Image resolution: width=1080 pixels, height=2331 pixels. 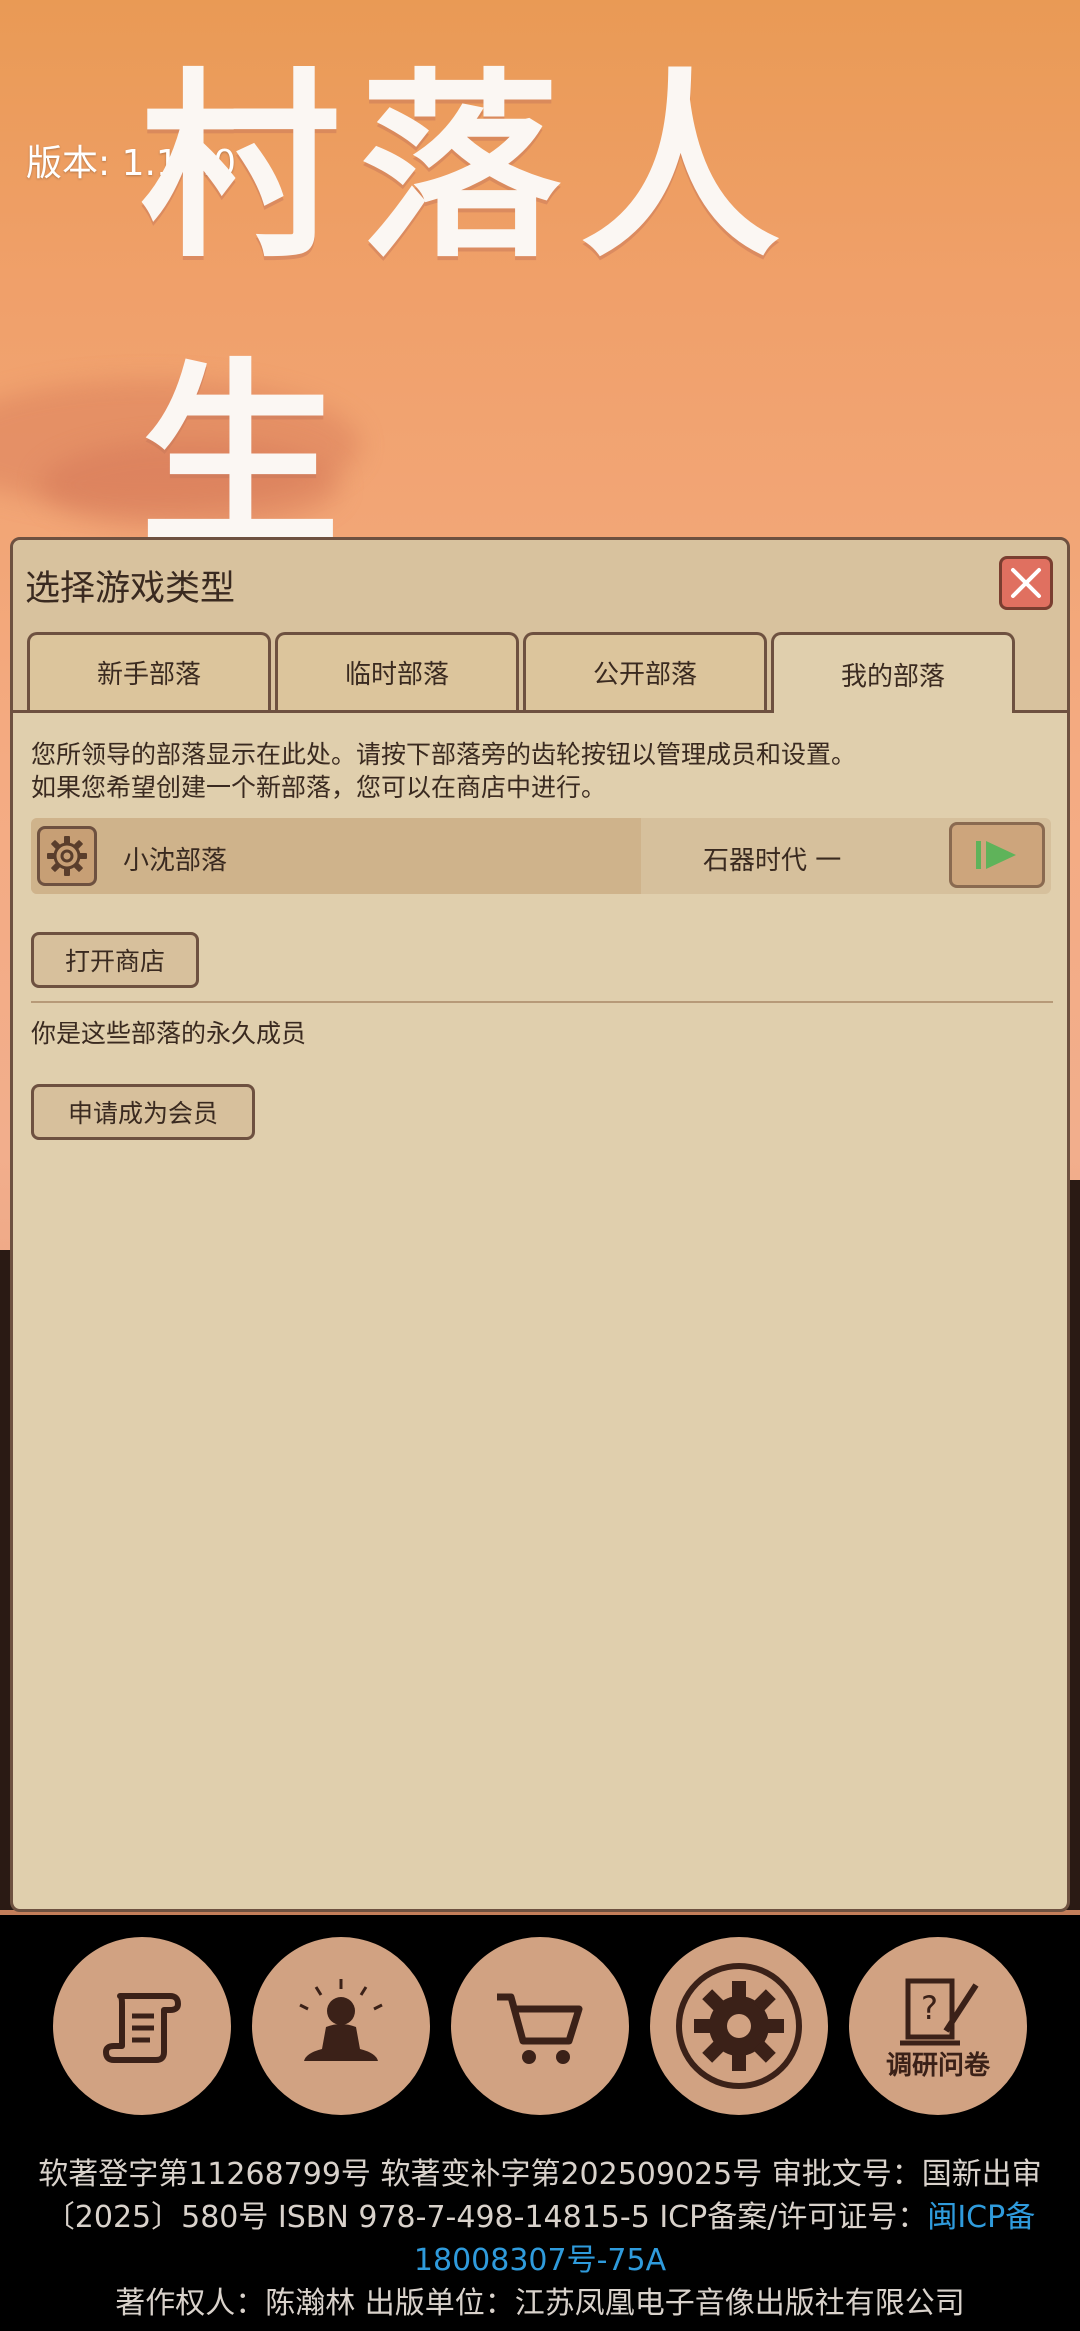 What do you see at coordinates (397, 671) in the screenshot?
I see `tab-temporary-tribe: 临时部落` at bounding box center [397, 671].